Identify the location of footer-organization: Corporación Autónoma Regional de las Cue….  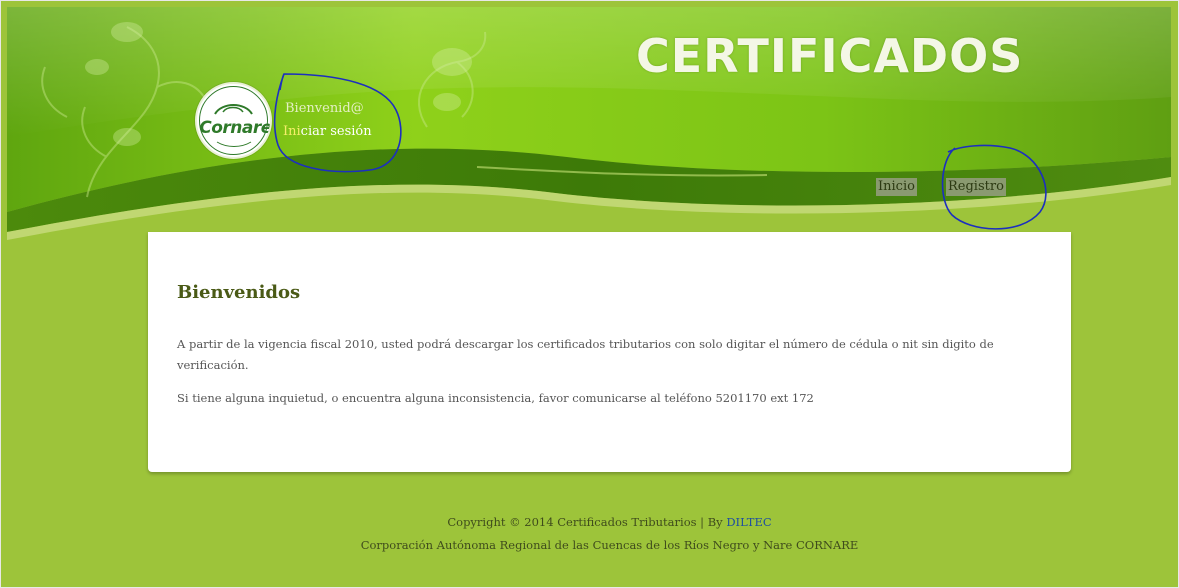
(609, 545).